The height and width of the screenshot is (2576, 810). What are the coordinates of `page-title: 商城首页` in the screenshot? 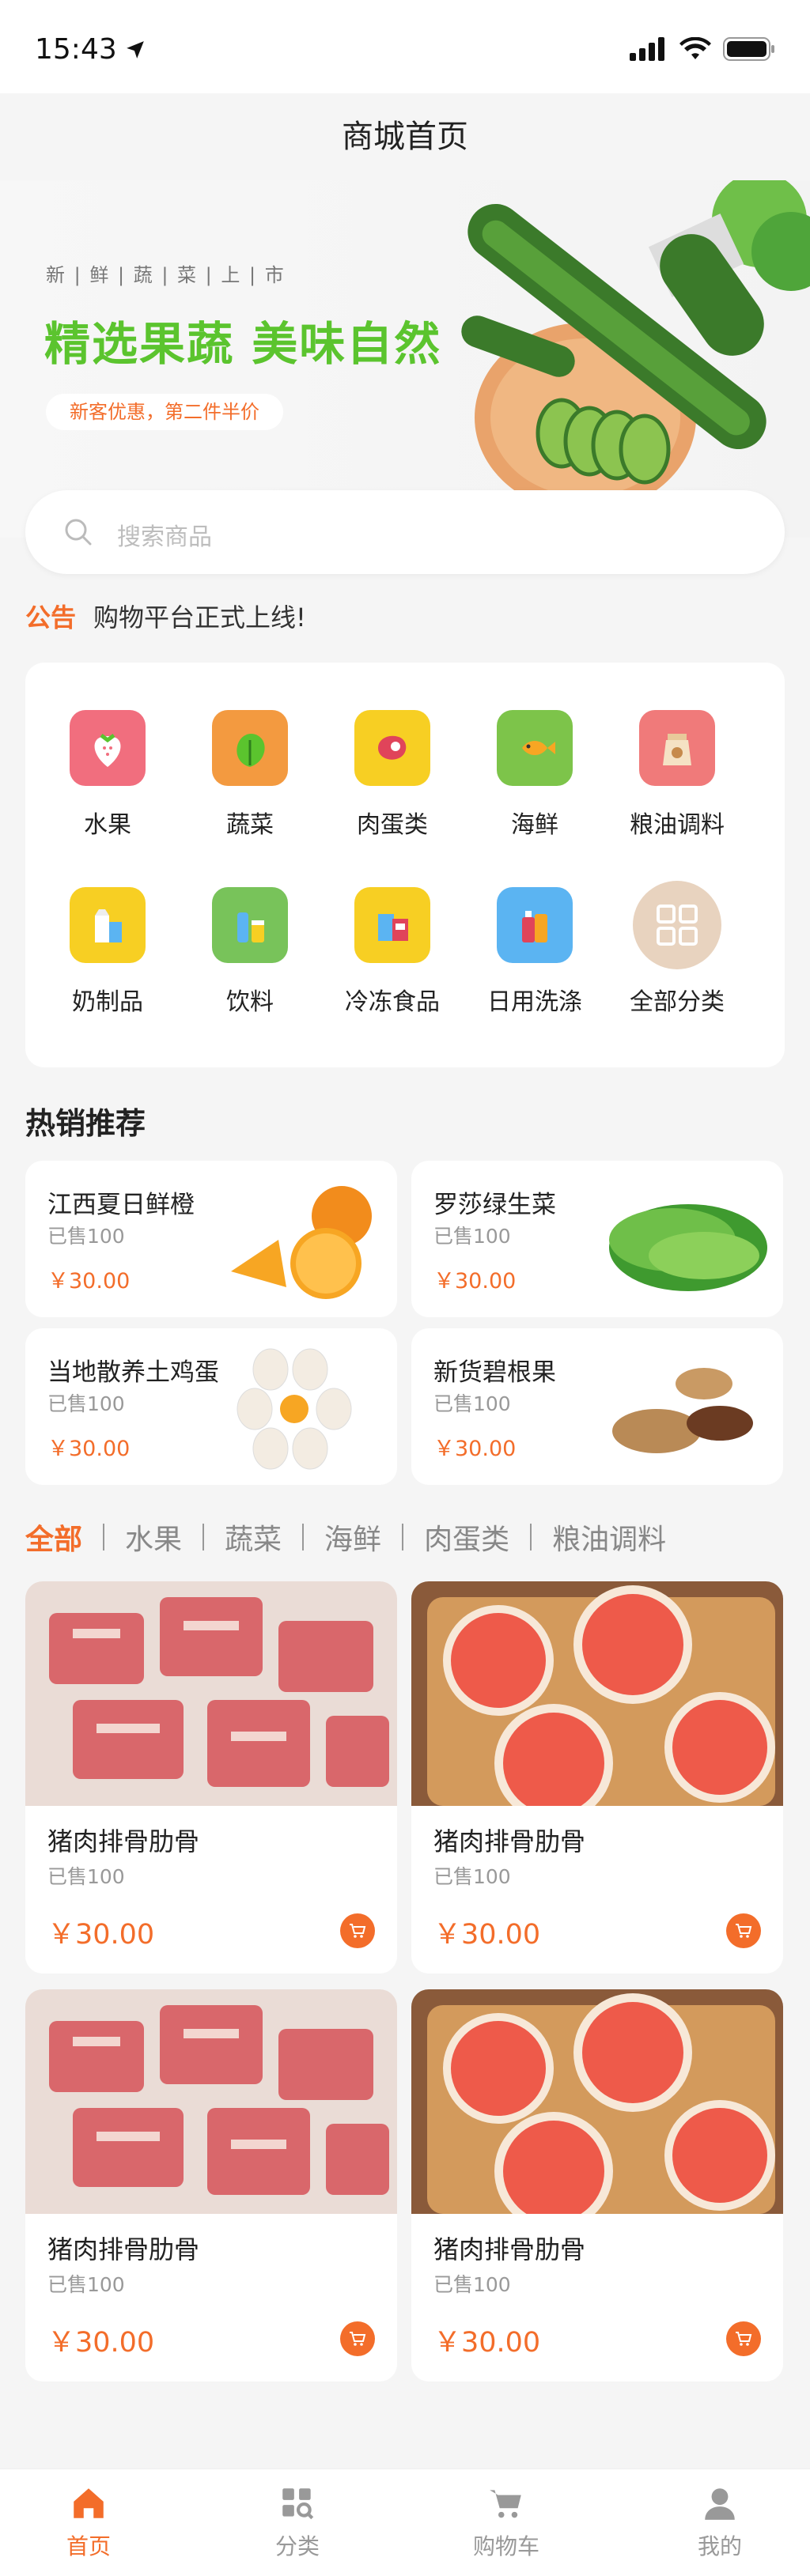 It's located at (405, 137).